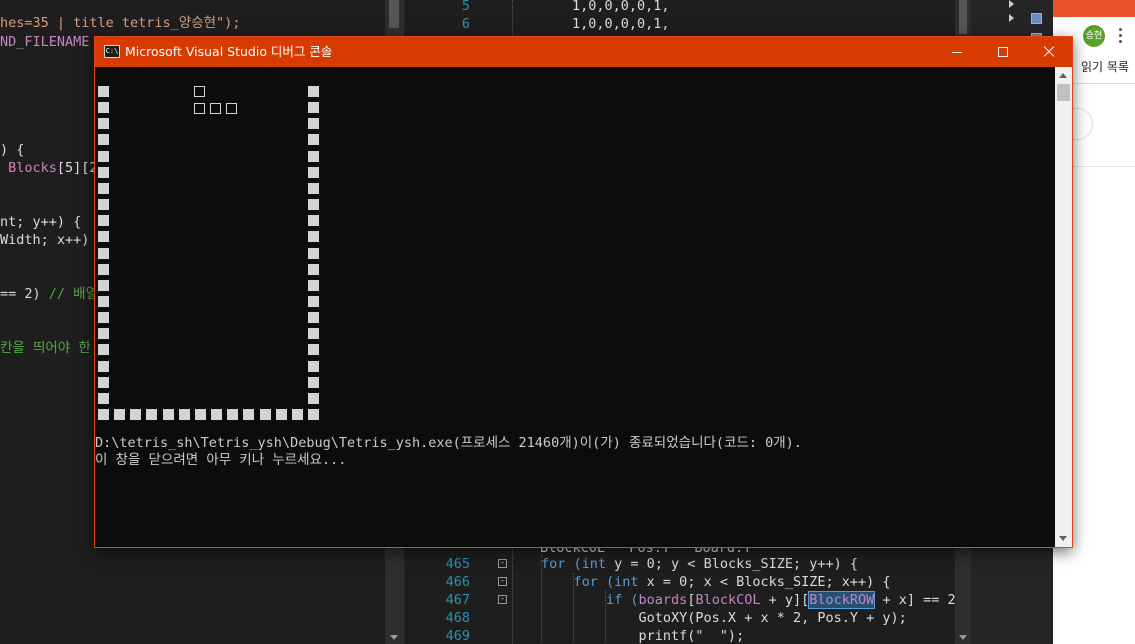  I want to click on code-token: x = 0; x < Blocks_SIZE; x++) {, so click(764, 582).